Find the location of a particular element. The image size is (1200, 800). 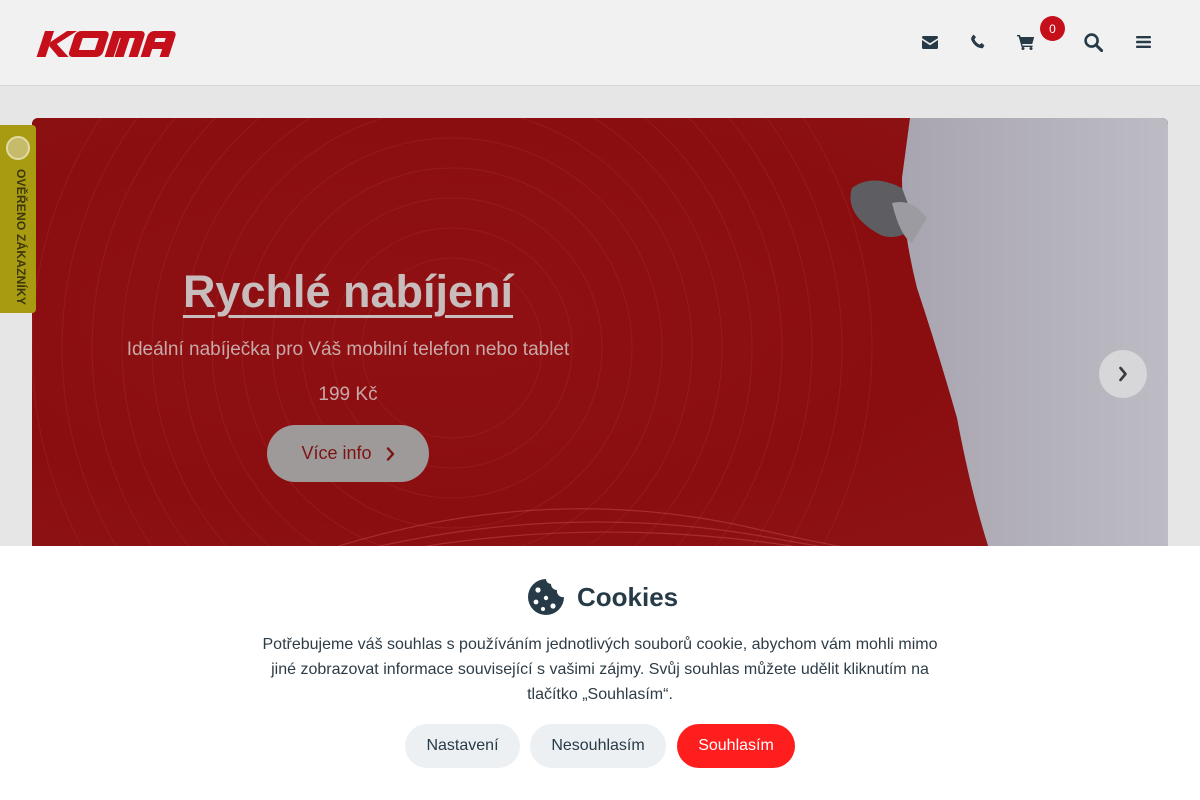

menu-button is located at coordinates (1143, 42).